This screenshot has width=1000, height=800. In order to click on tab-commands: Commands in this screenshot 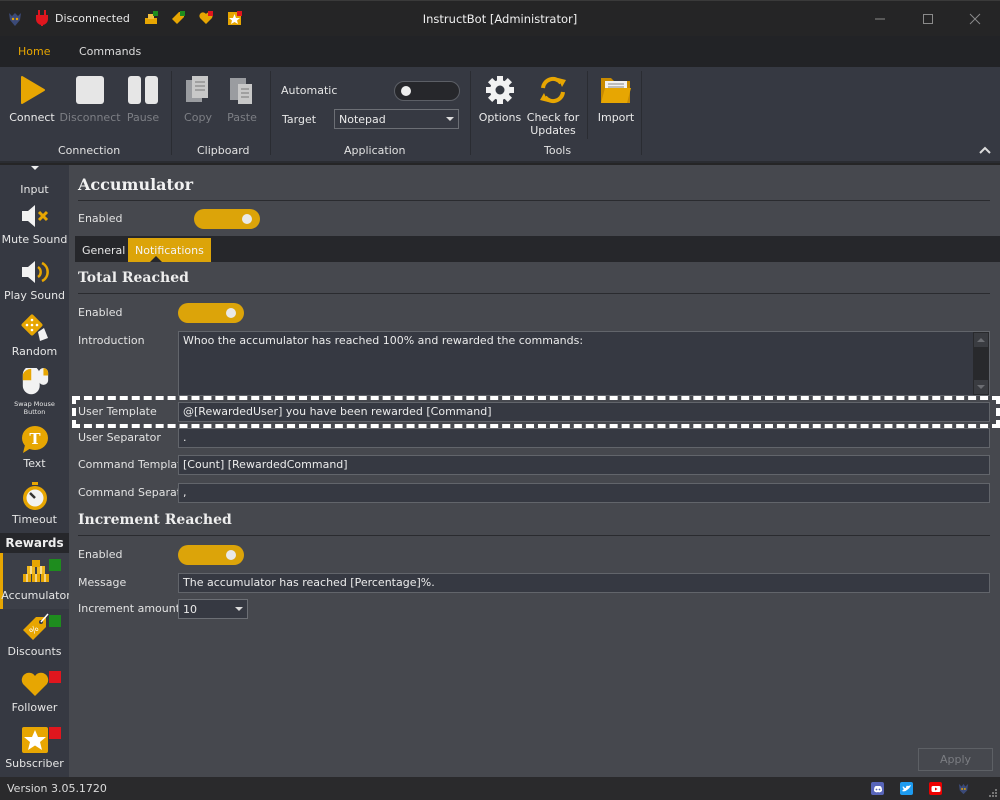, I will do `click(110, 51)`.